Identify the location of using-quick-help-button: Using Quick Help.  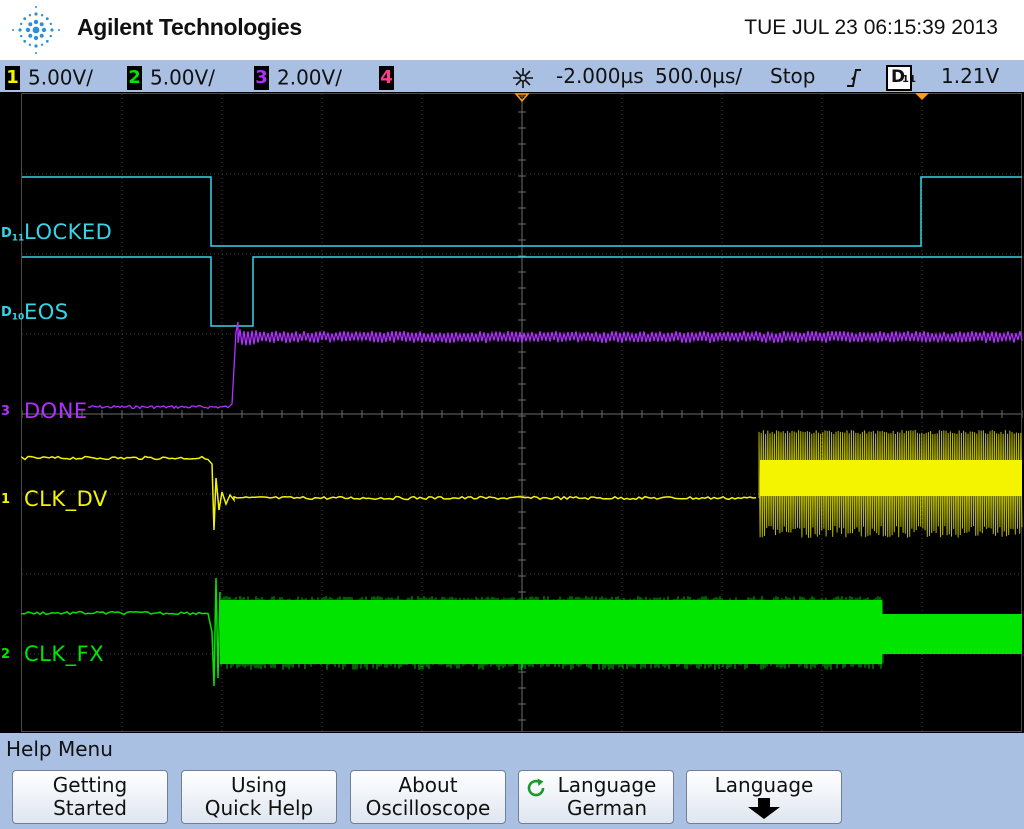
(259, 797).